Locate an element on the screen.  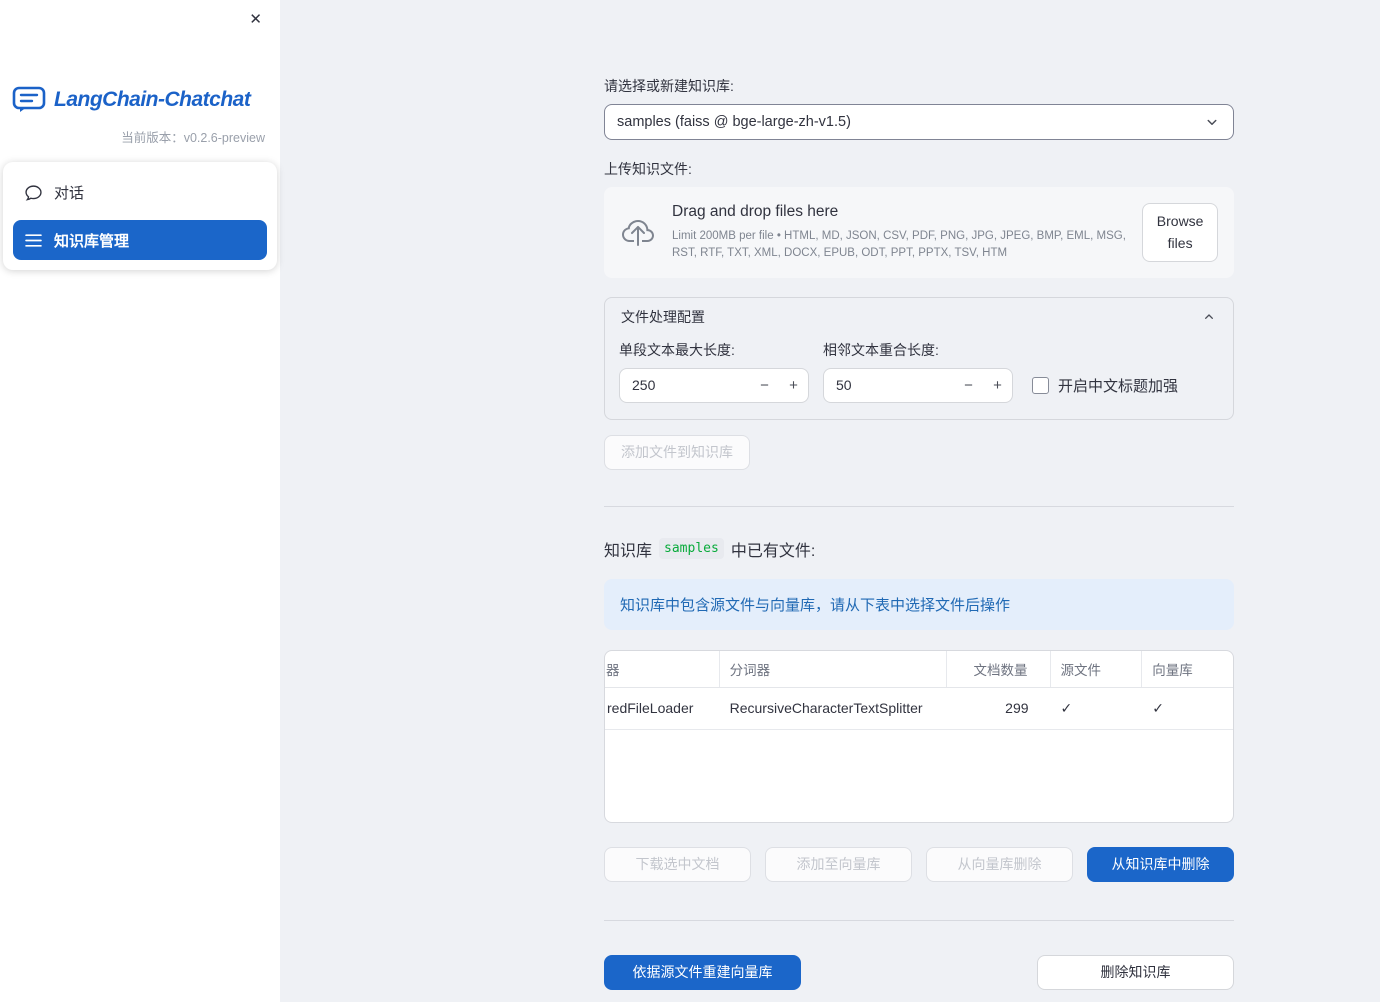
delete-from-vectorstore-button: 从向量库删除 is located at coordinates (999, 864).